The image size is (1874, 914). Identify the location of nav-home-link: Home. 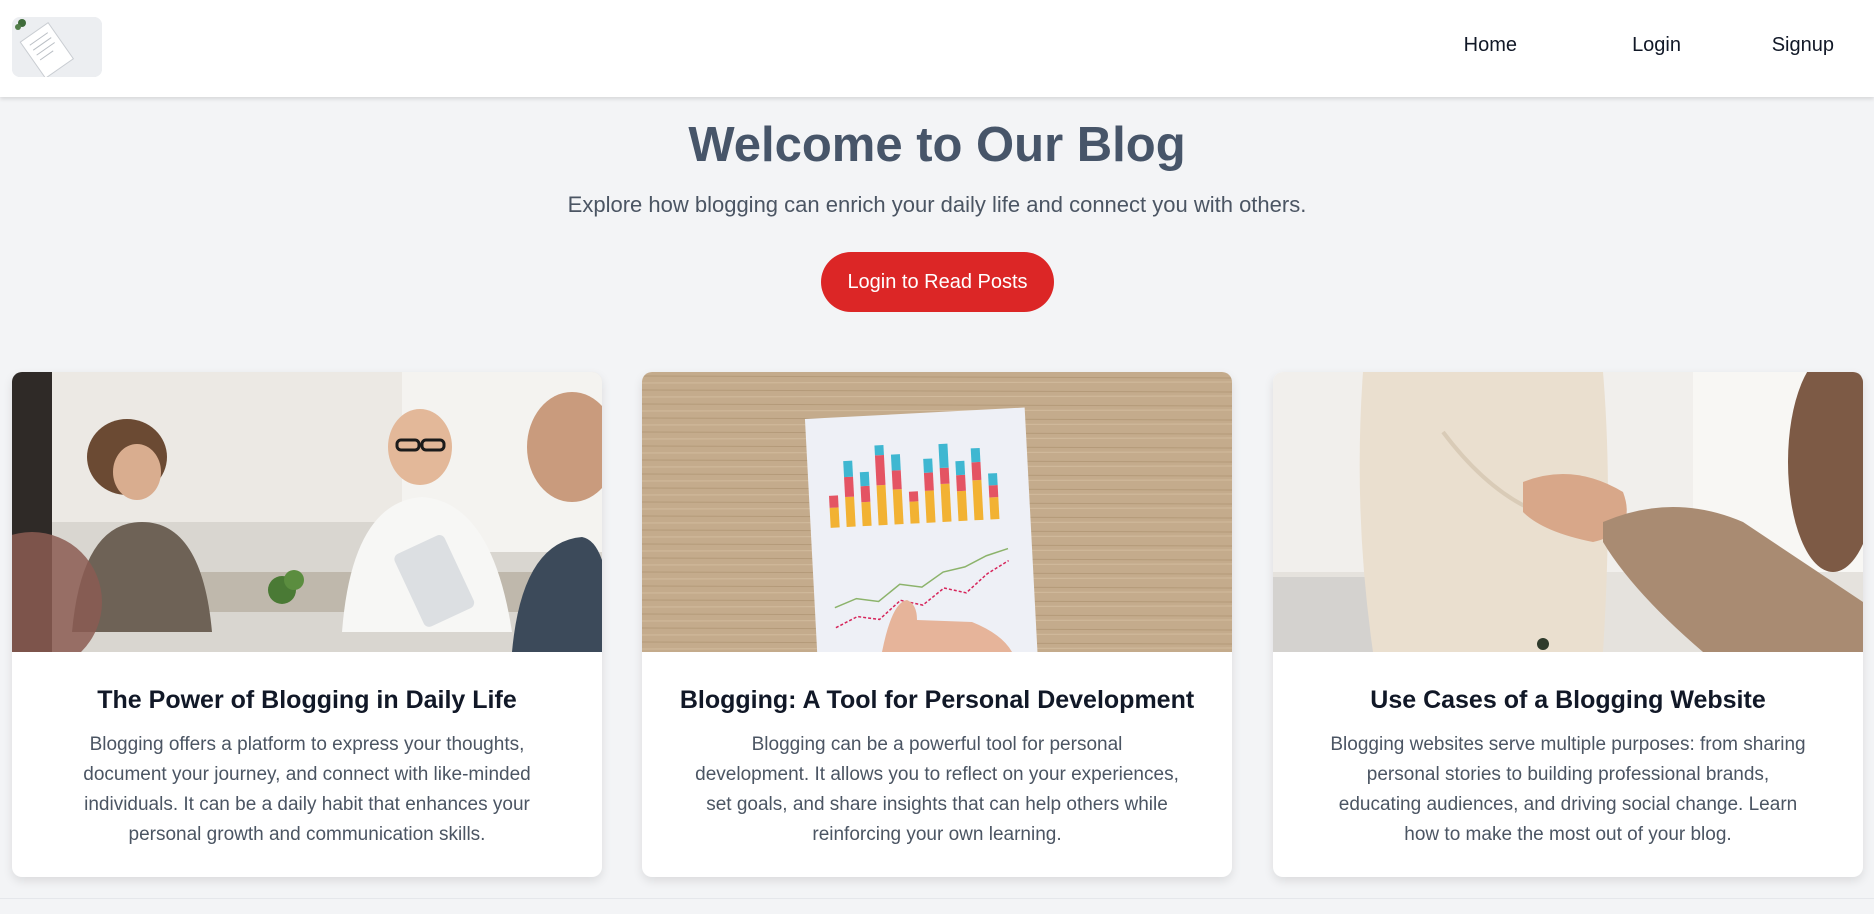
(1490, 45).